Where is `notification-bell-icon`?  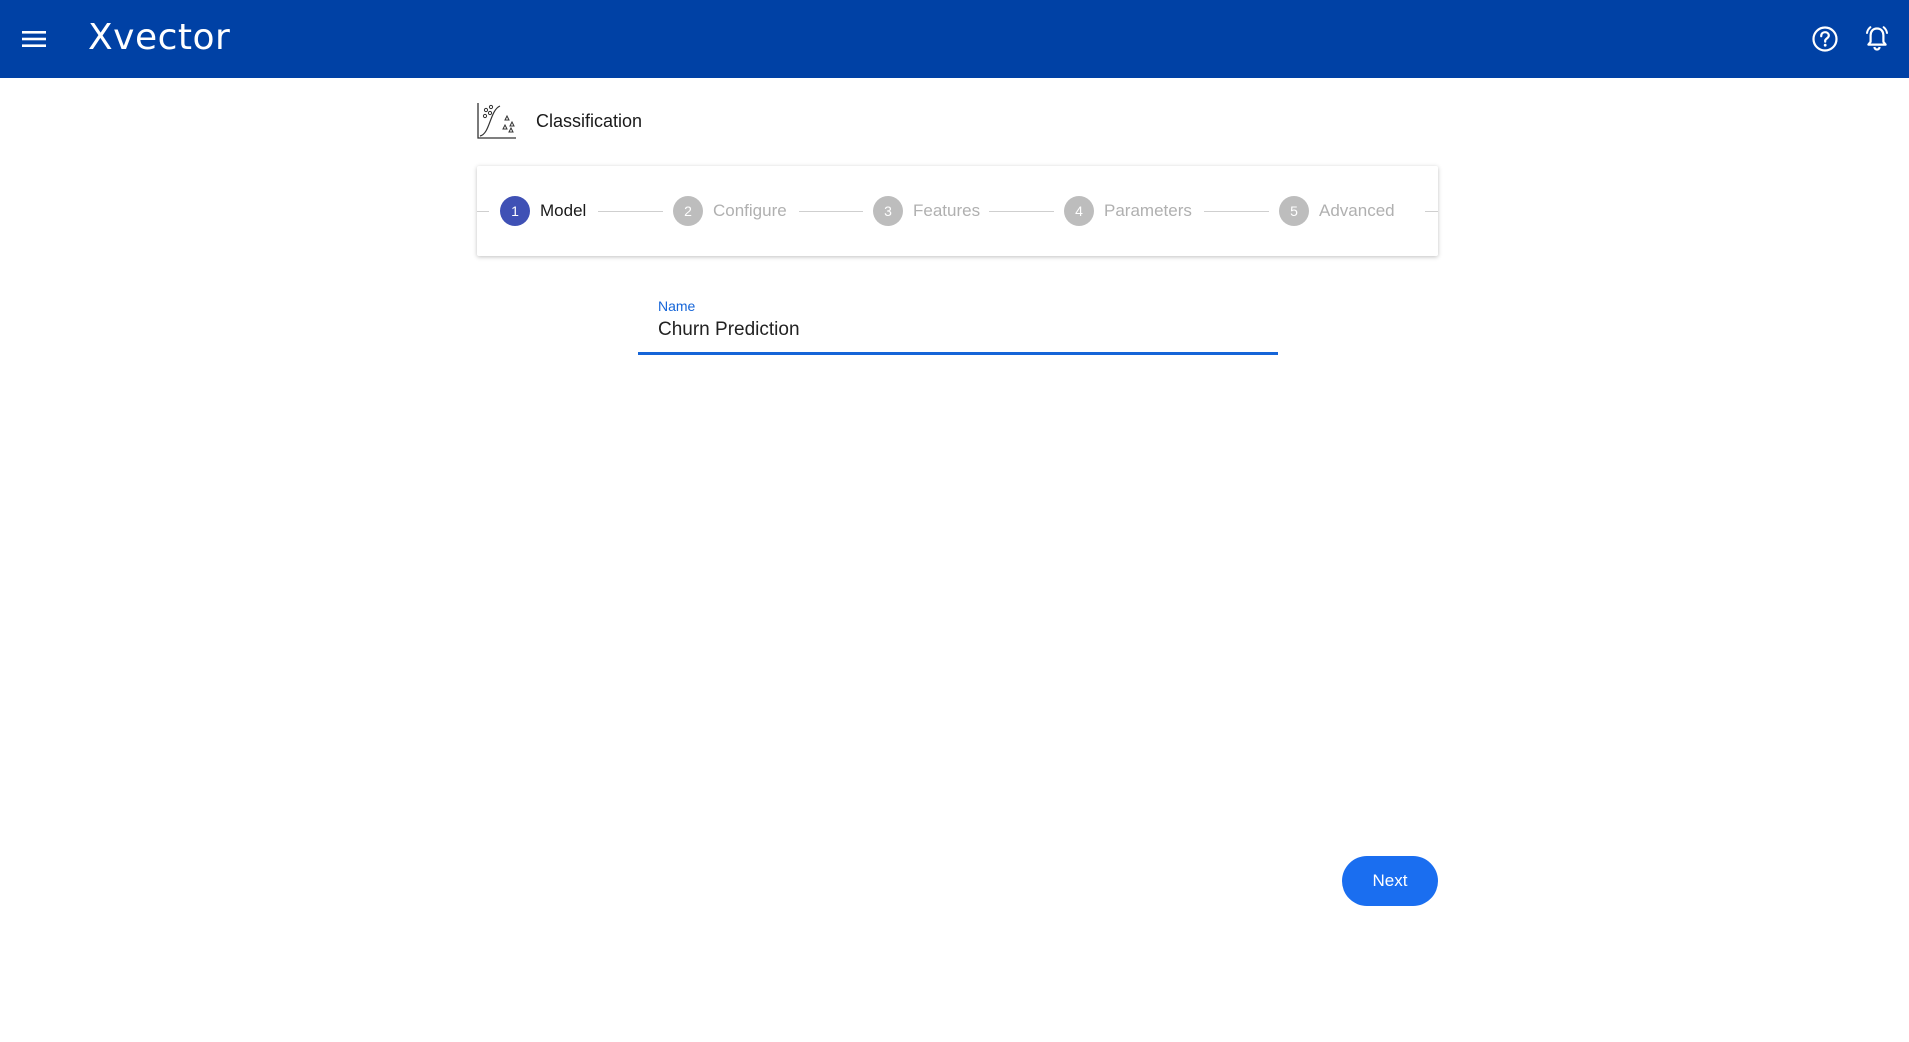
notification-bell-icon is located at coordinates (1877, 38).